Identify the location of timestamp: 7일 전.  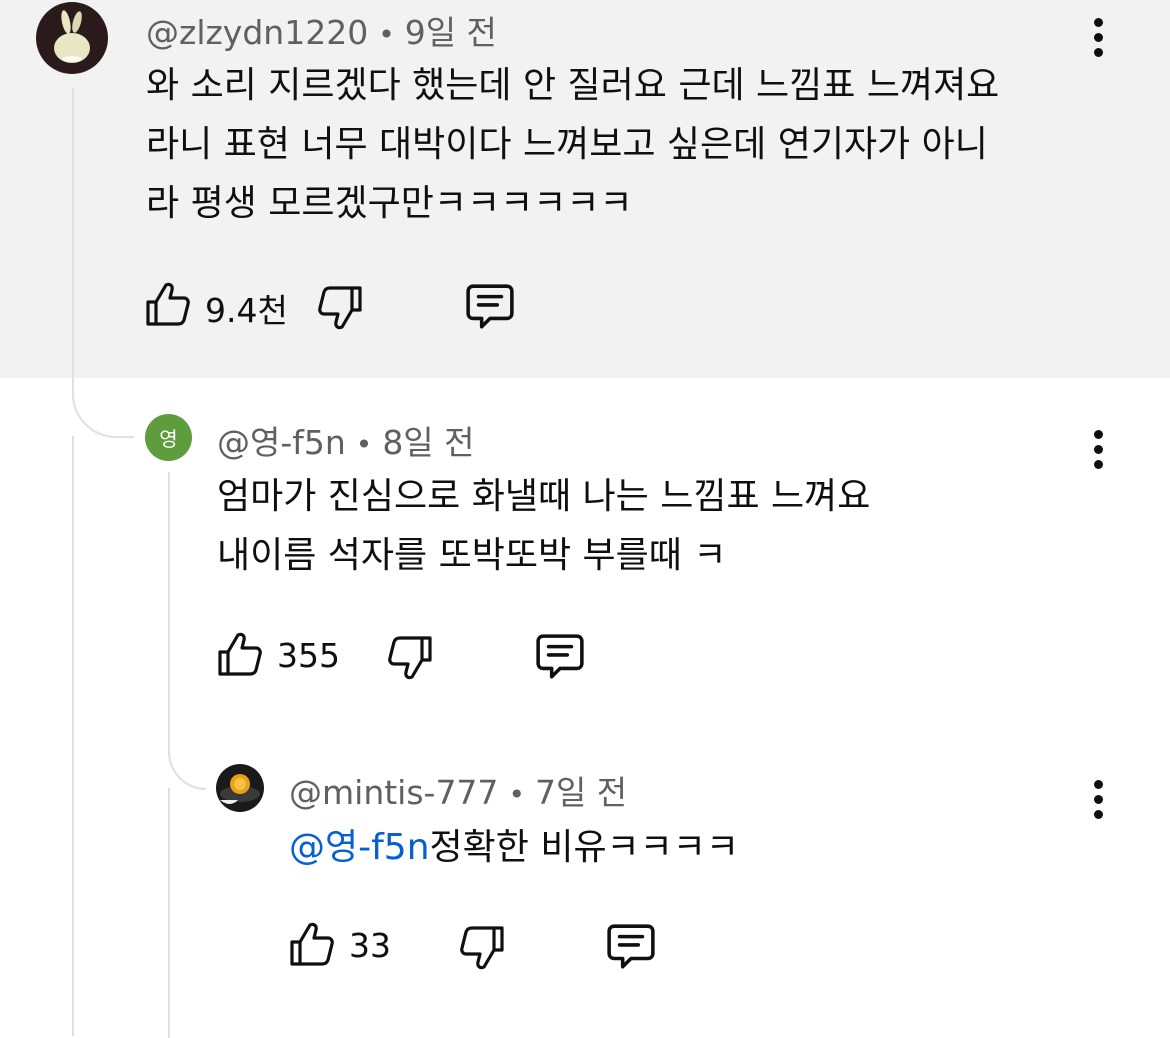
(581, 792).